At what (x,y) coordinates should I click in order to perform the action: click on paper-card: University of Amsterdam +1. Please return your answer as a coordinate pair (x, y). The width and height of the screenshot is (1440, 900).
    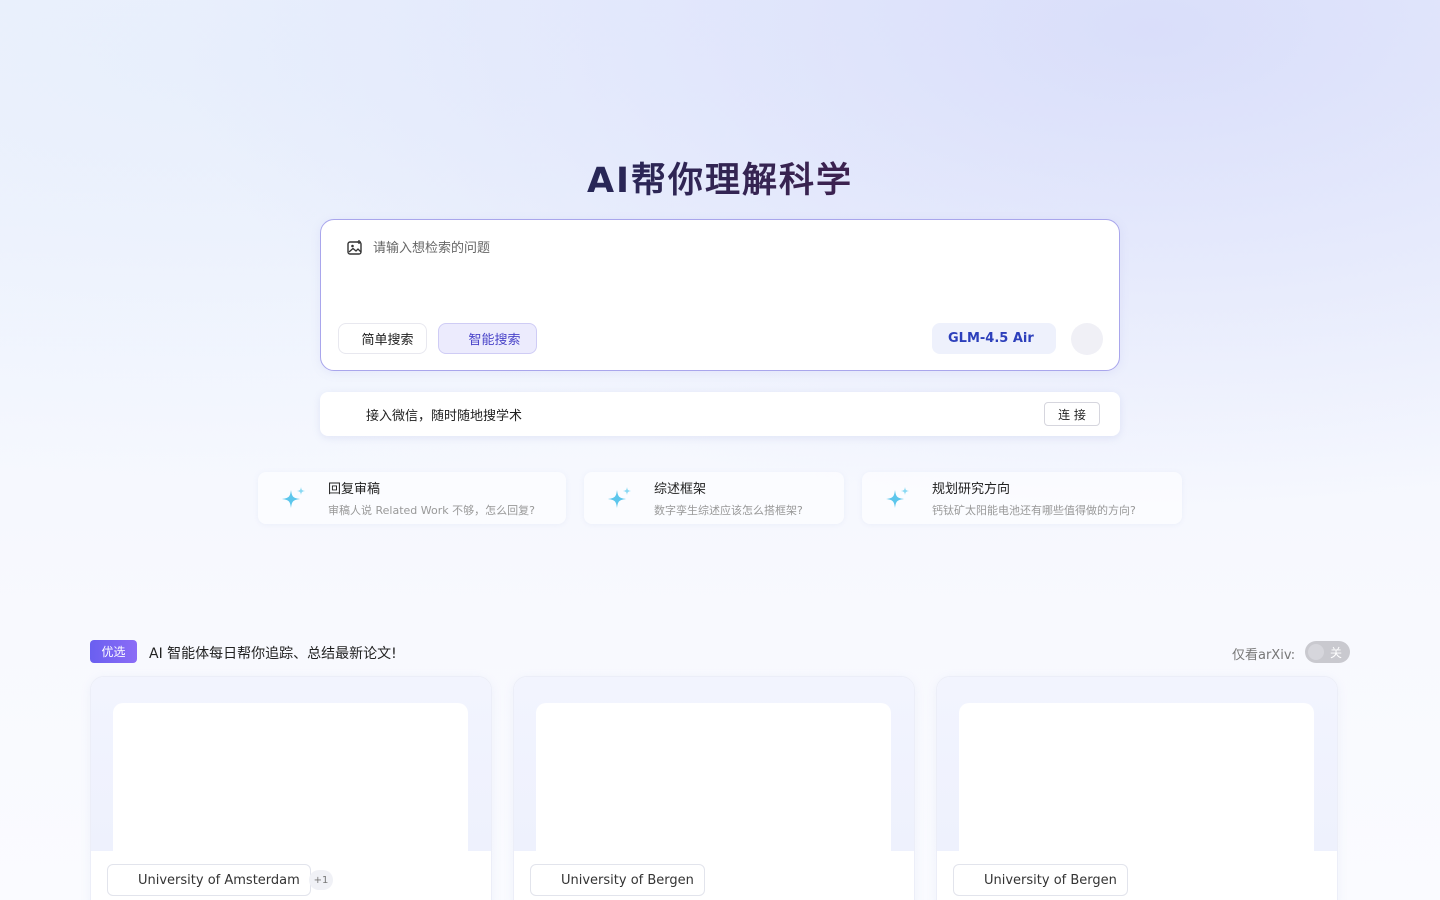
    Looking at the image, I should click on (291, 788).